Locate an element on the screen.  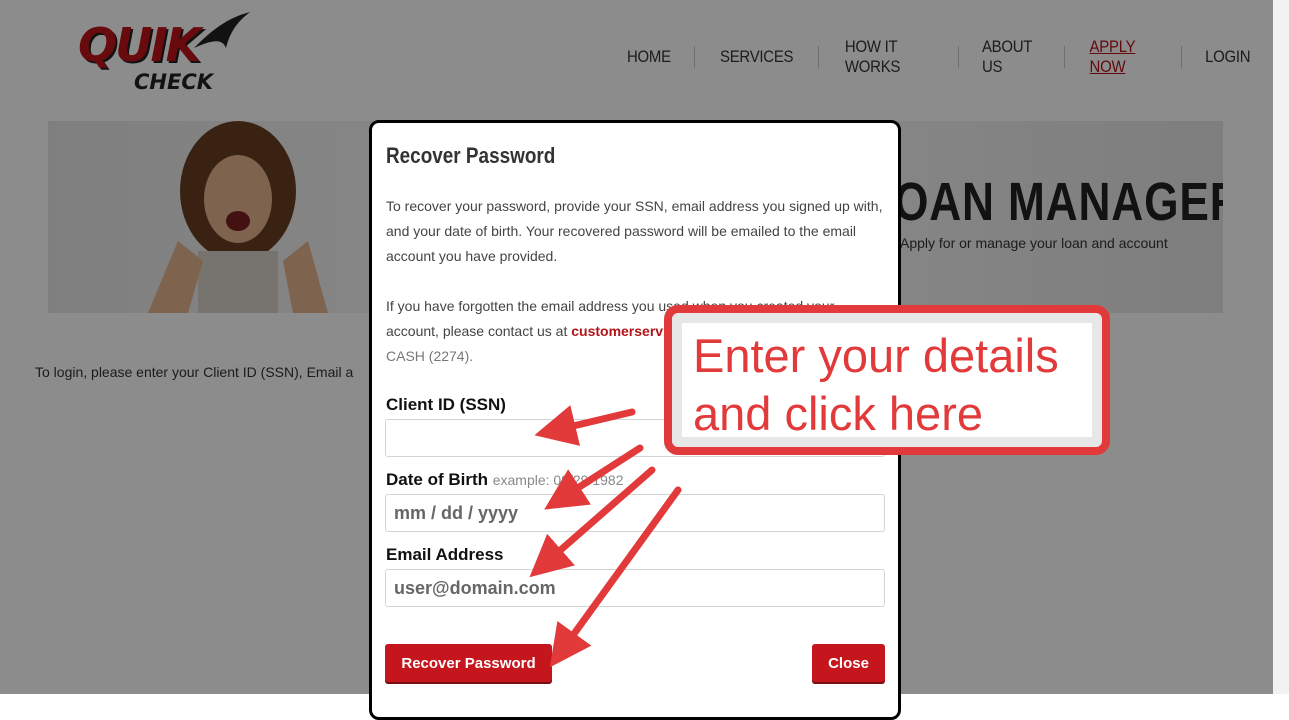
email-label: Email Address is located at coordinates (445, 554).